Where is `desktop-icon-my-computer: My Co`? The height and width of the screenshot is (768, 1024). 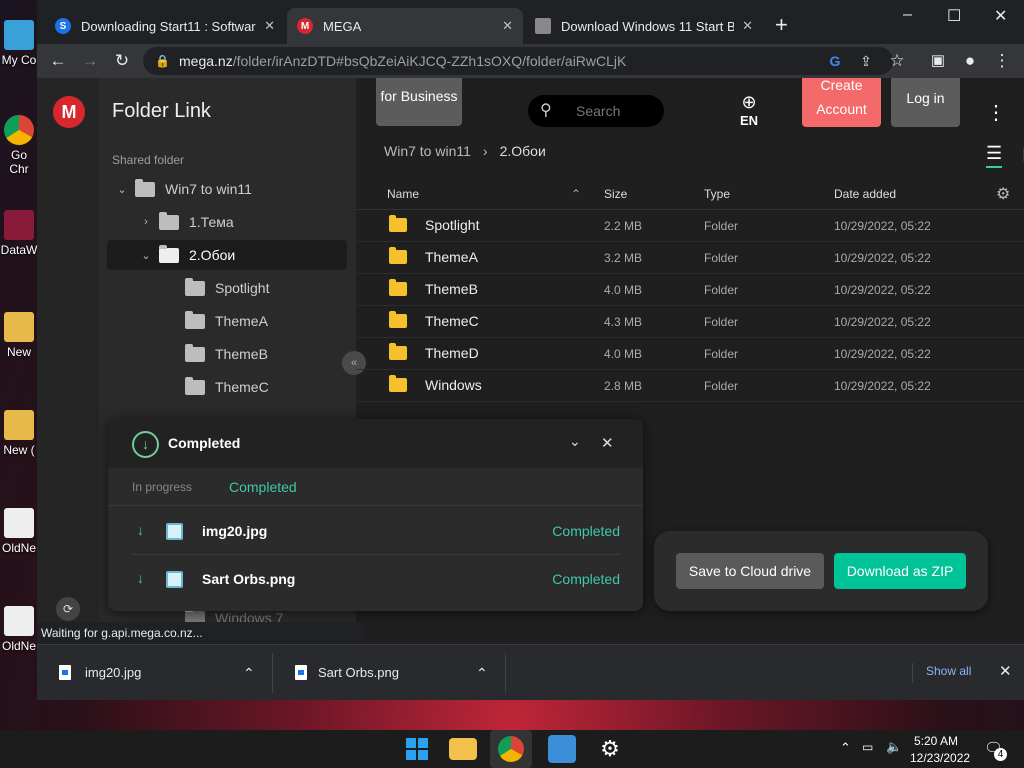 desktop-icon-my-computer: My Co is located at coordinates (19, 43).